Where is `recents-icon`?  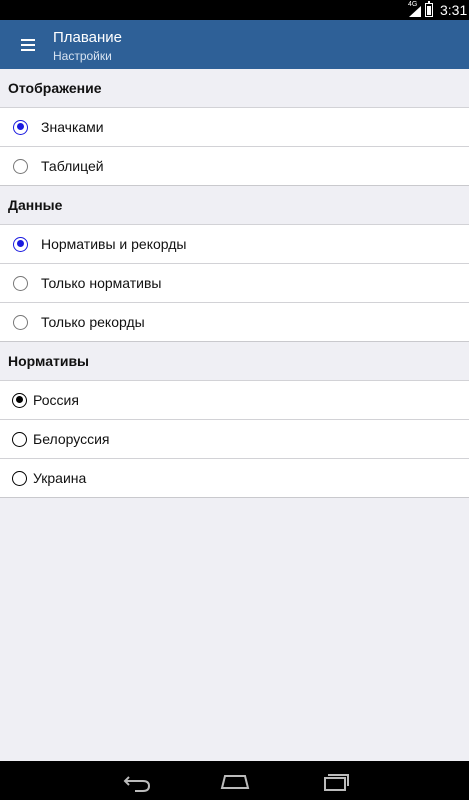
recents-icon is located at coordinates (335, 780).